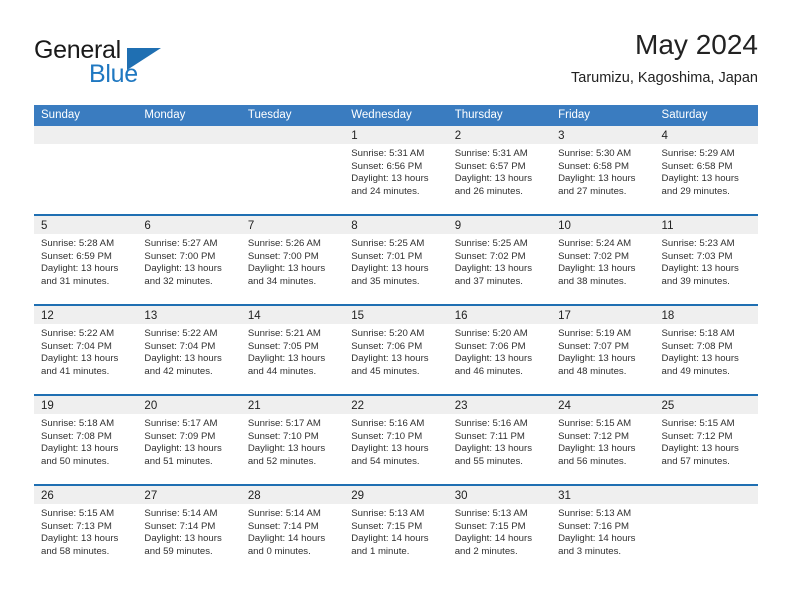 The height and width of the screenshot is (612, 792). Describe the element at coordinates (491, 333) in the screenshot. I see `sunrise-text: Sunrise: 5:20 AM` at that location.